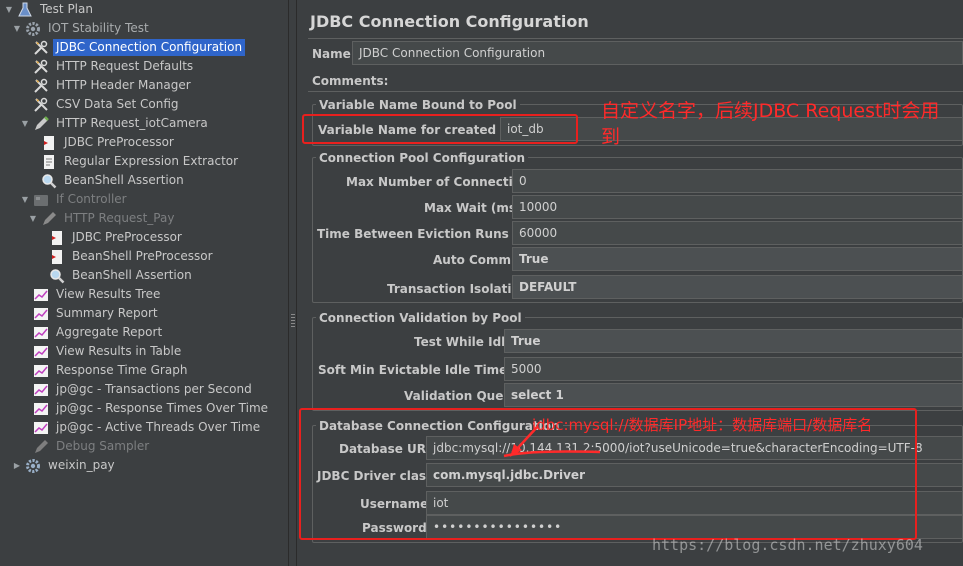 Image resolution: width=963 pixels, height=566 pixels. I want to click on tree-item-jdbc-preprocessor: JDBC PreProcessor, so click(108, 142).